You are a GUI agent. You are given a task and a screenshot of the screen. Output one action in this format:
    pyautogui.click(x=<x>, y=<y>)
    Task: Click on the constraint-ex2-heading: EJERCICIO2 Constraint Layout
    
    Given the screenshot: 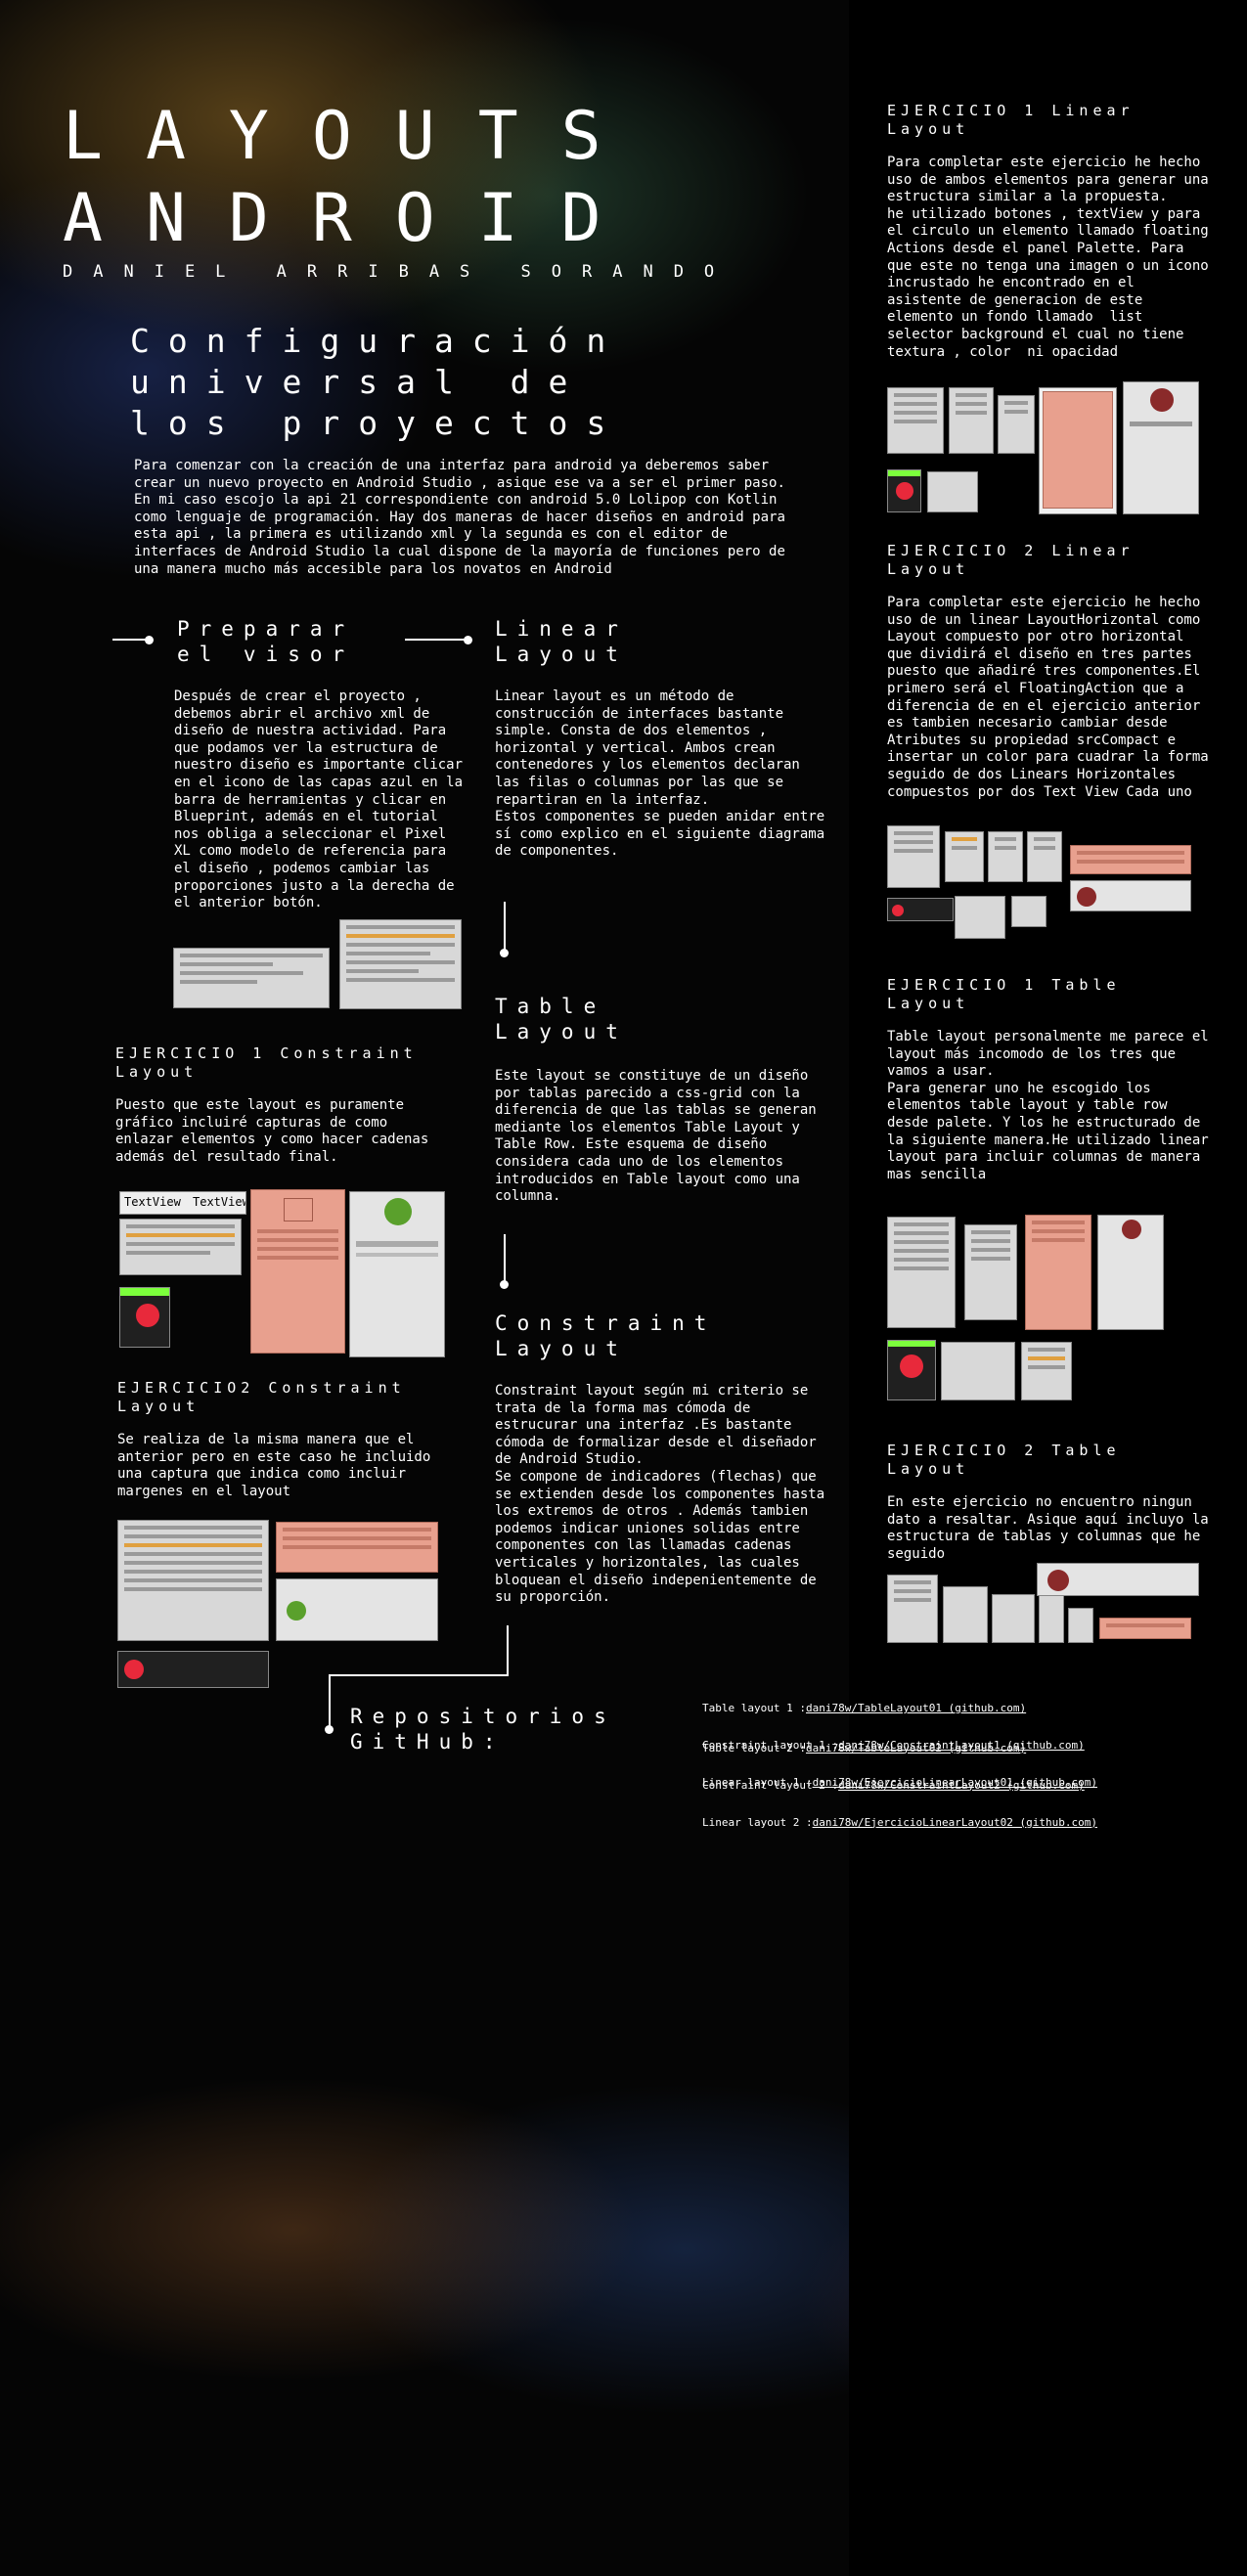 What is the action you would take?
    pyautogui.click(x=261, y=1397)
    